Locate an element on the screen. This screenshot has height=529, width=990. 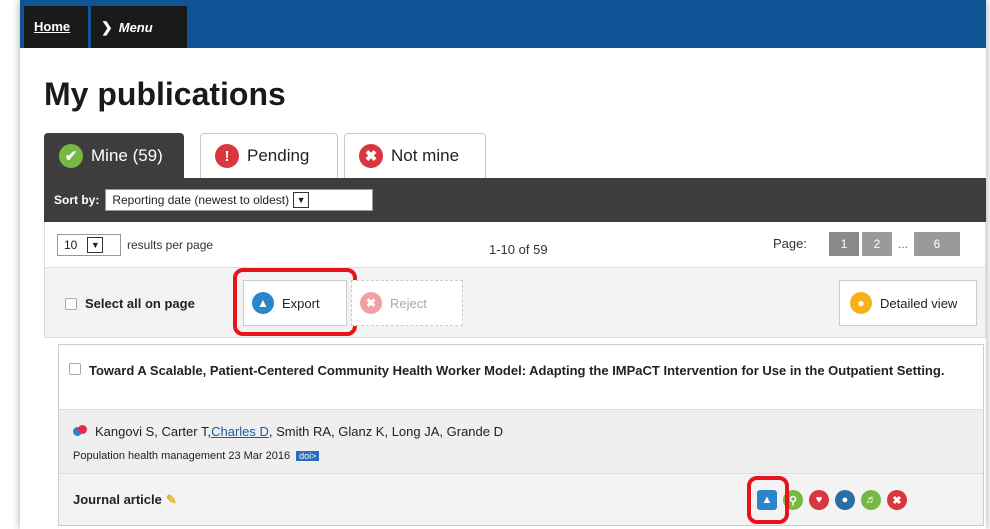
home-link: Home is located at coordinates (56, 27).